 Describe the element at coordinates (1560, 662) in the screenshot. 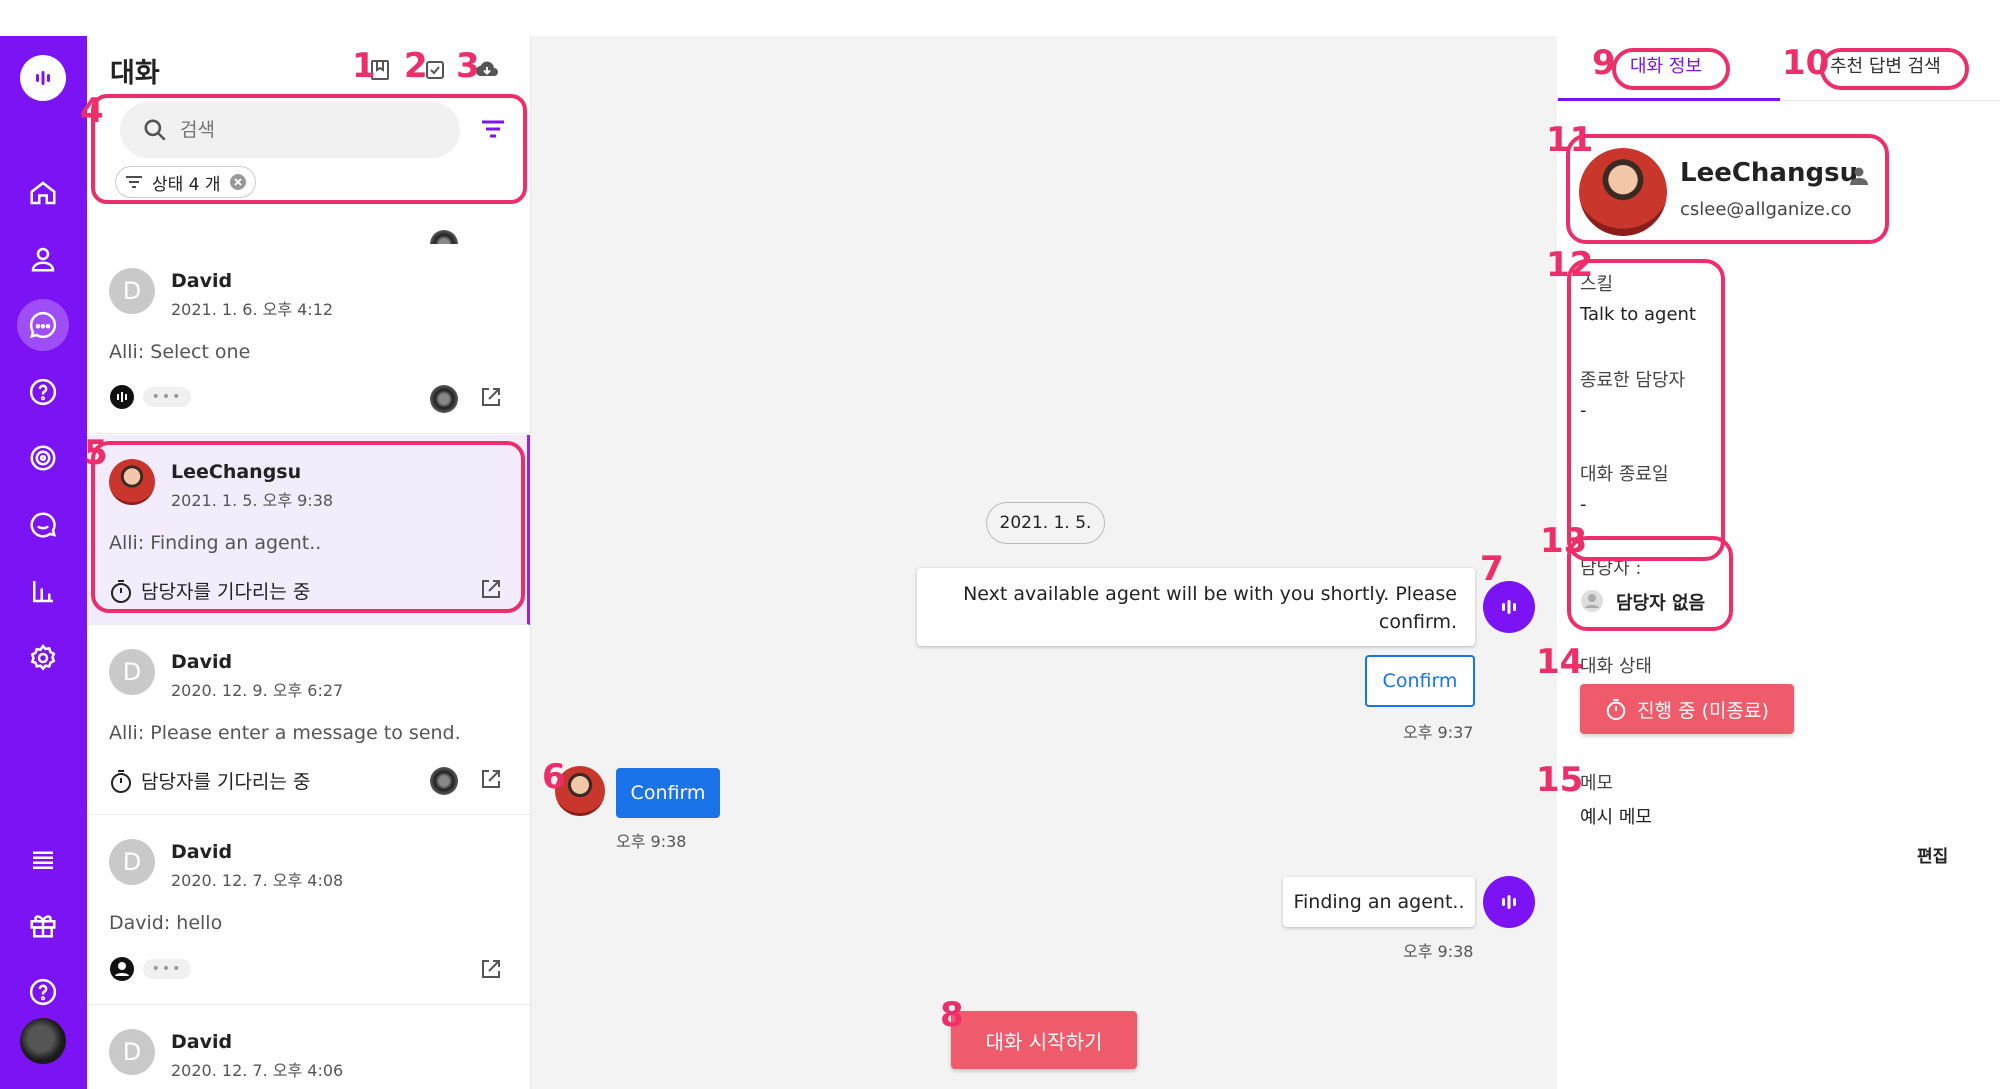

I see `annotation-number: 14` at that location.